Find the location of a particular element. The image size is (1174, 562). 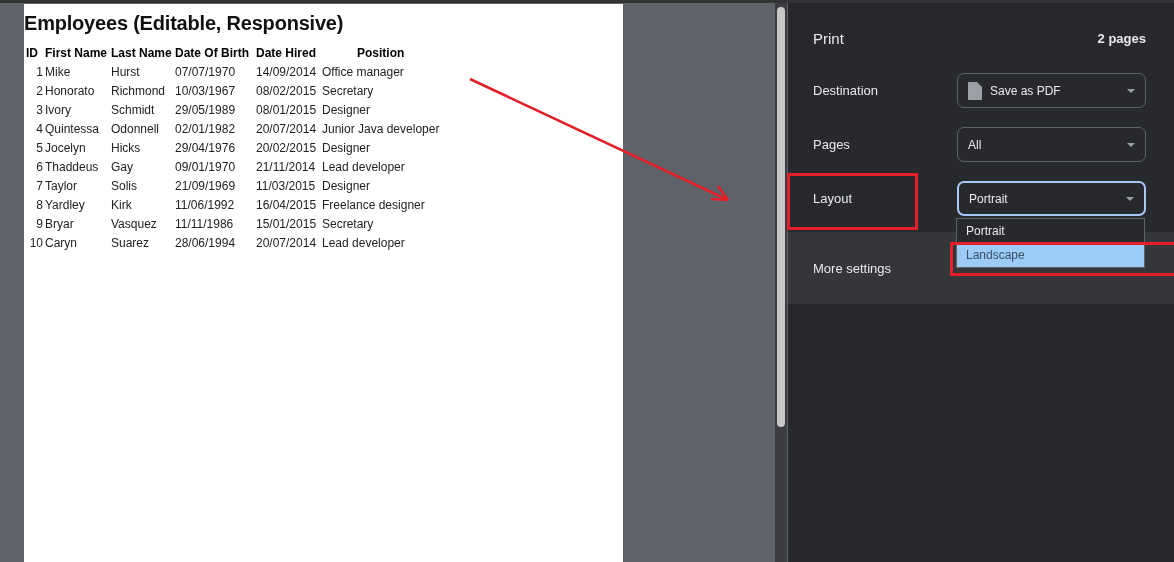

setting-label: Destination is located at coordinates (846, 90).